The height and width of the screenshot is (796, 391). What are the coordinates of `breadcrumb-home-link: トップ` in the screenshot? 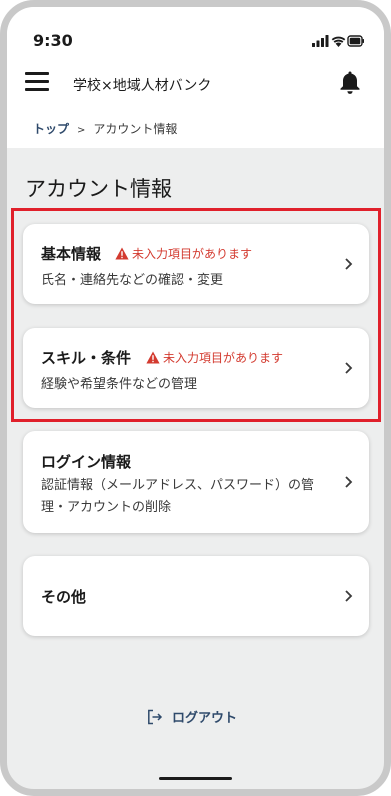 It's located at (51, 129).